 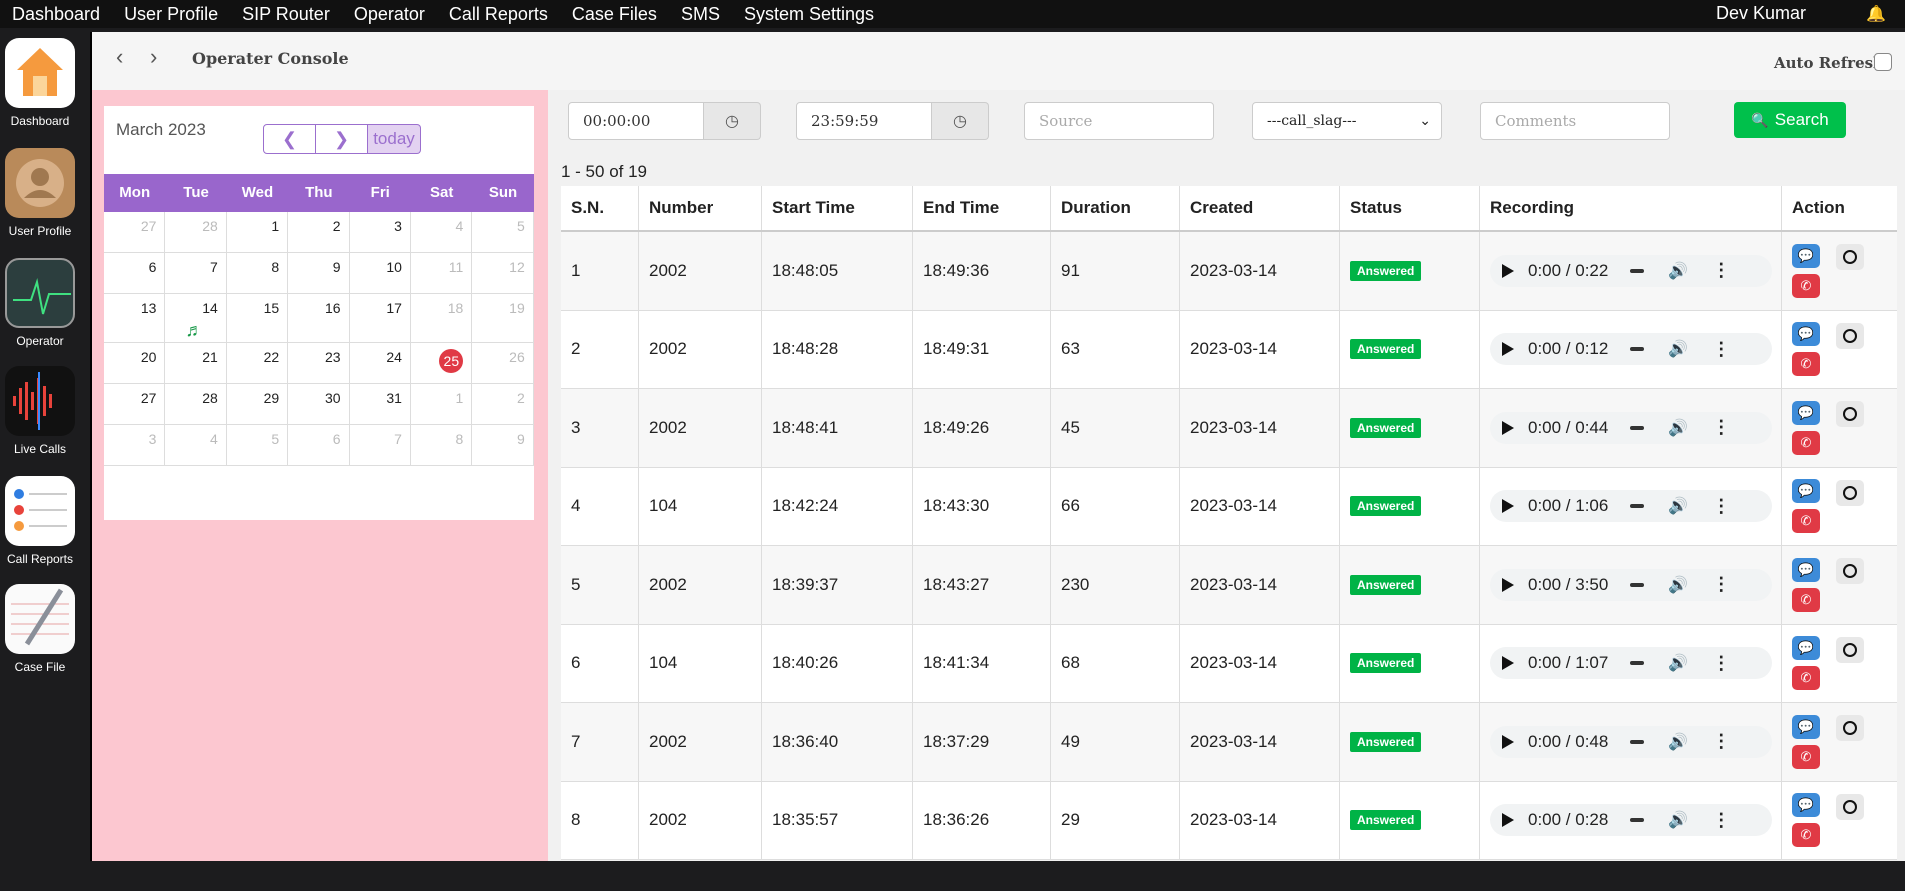 What do you see at coordinates (319, 318) in the screenshot?
I see `calendar-day: 16` at bounding box center [319, 318].